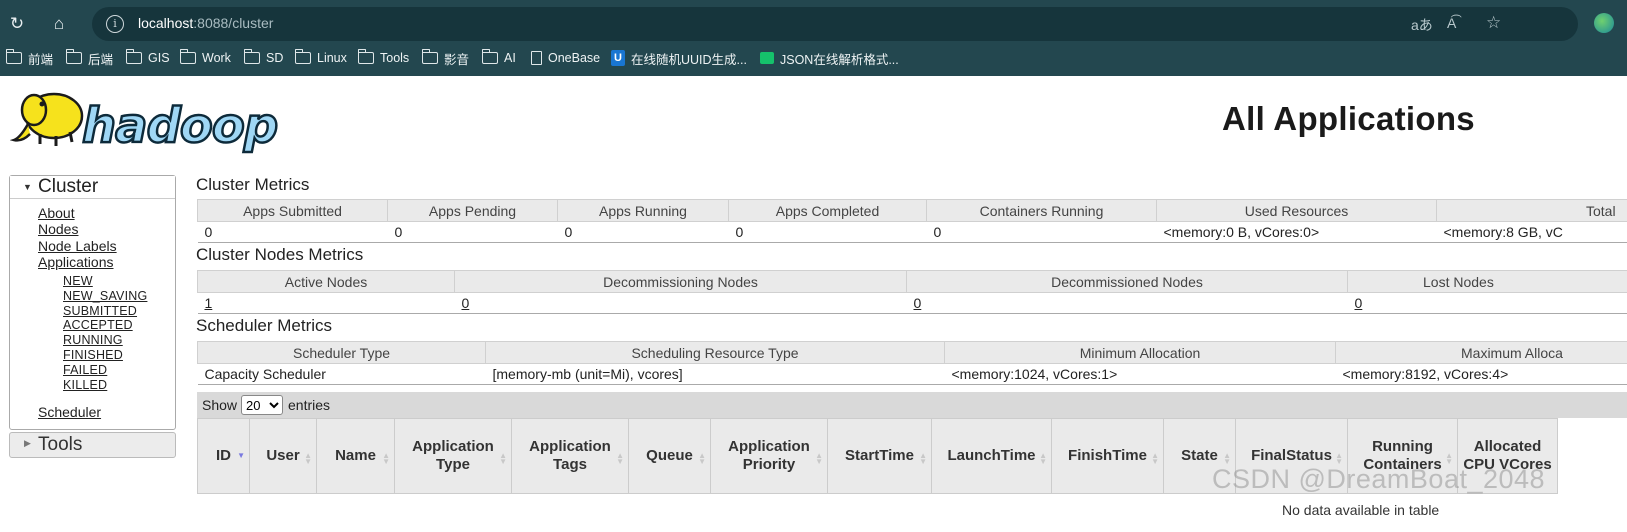  Describe the element at coordinates (1127, 282) in the screenshot. I see `column-header: Decommissioned Nodes` at that location.